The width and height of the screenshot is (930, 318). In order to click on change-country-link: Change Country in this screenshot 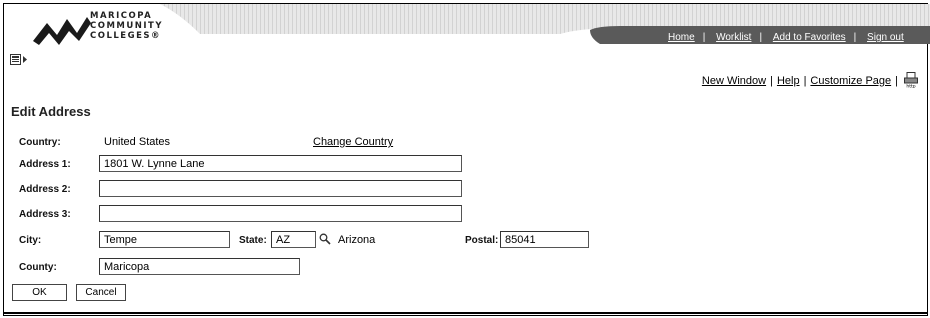, I will do `click(353, 142)`.